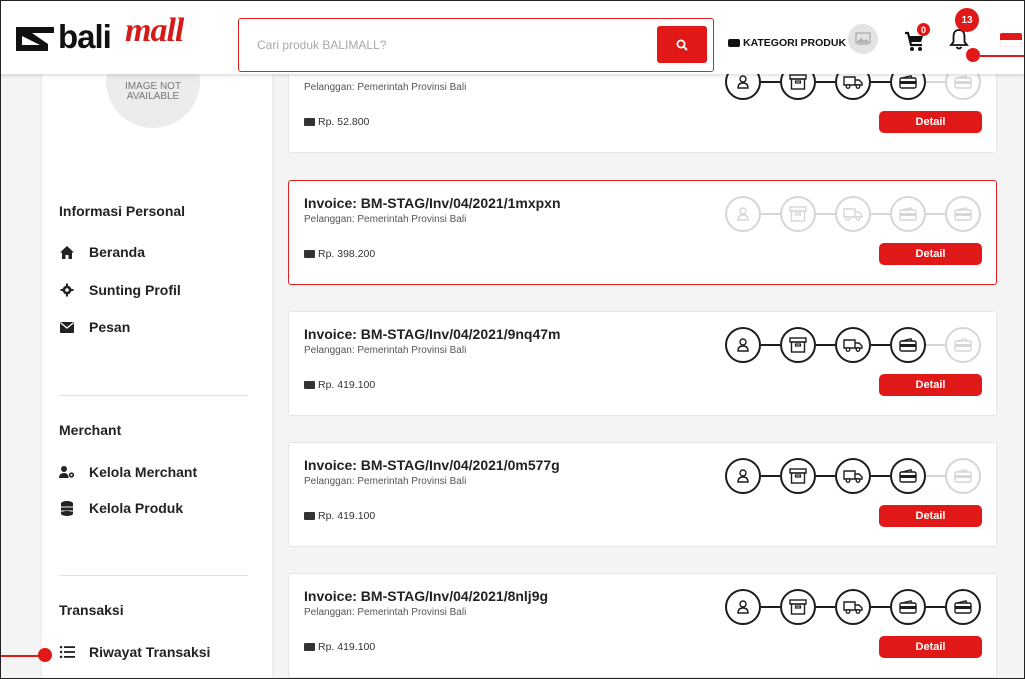 This screenshot has width=1025, height=679. I want to click on sidebar-divider, so click(153, 395).